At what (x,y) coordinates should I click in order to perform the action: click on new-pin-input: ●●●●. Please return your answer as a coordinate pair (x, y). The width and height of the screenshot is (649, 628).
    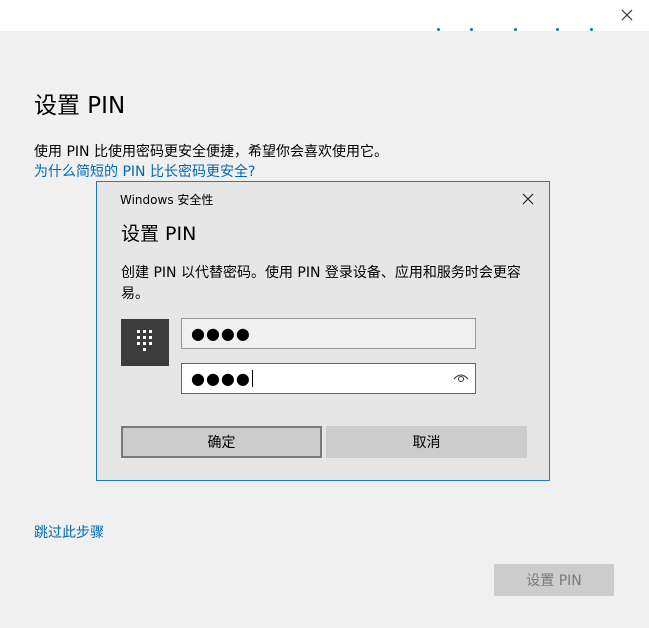
    Looking at the image, I should click on (328, 333).